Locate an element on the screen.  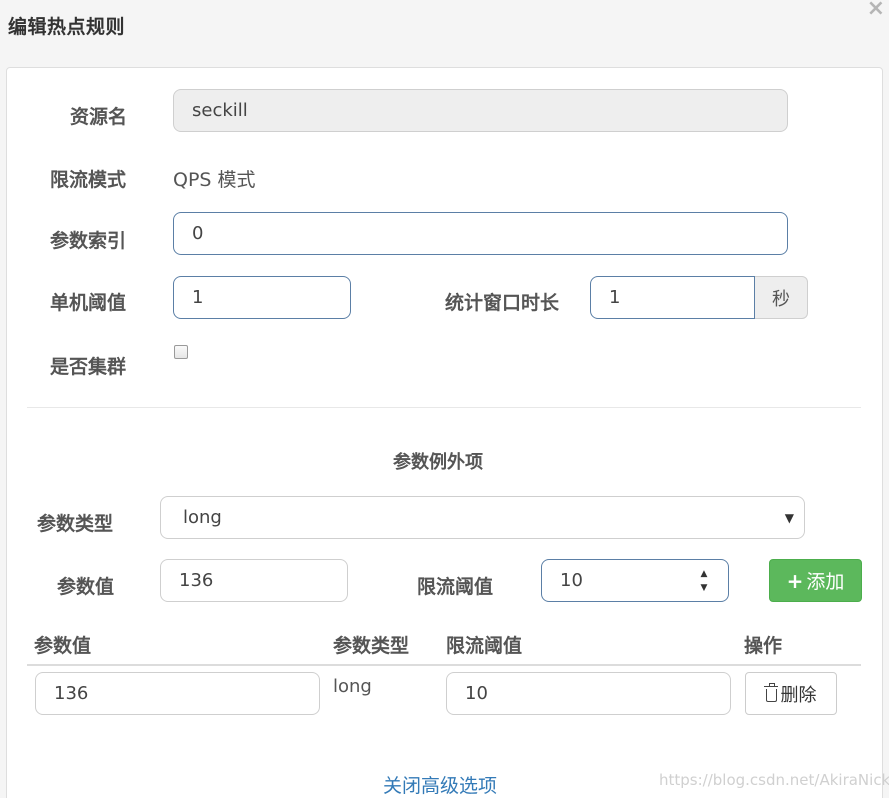
param-value-input-value: 136 is located at coordinates (196, 580).